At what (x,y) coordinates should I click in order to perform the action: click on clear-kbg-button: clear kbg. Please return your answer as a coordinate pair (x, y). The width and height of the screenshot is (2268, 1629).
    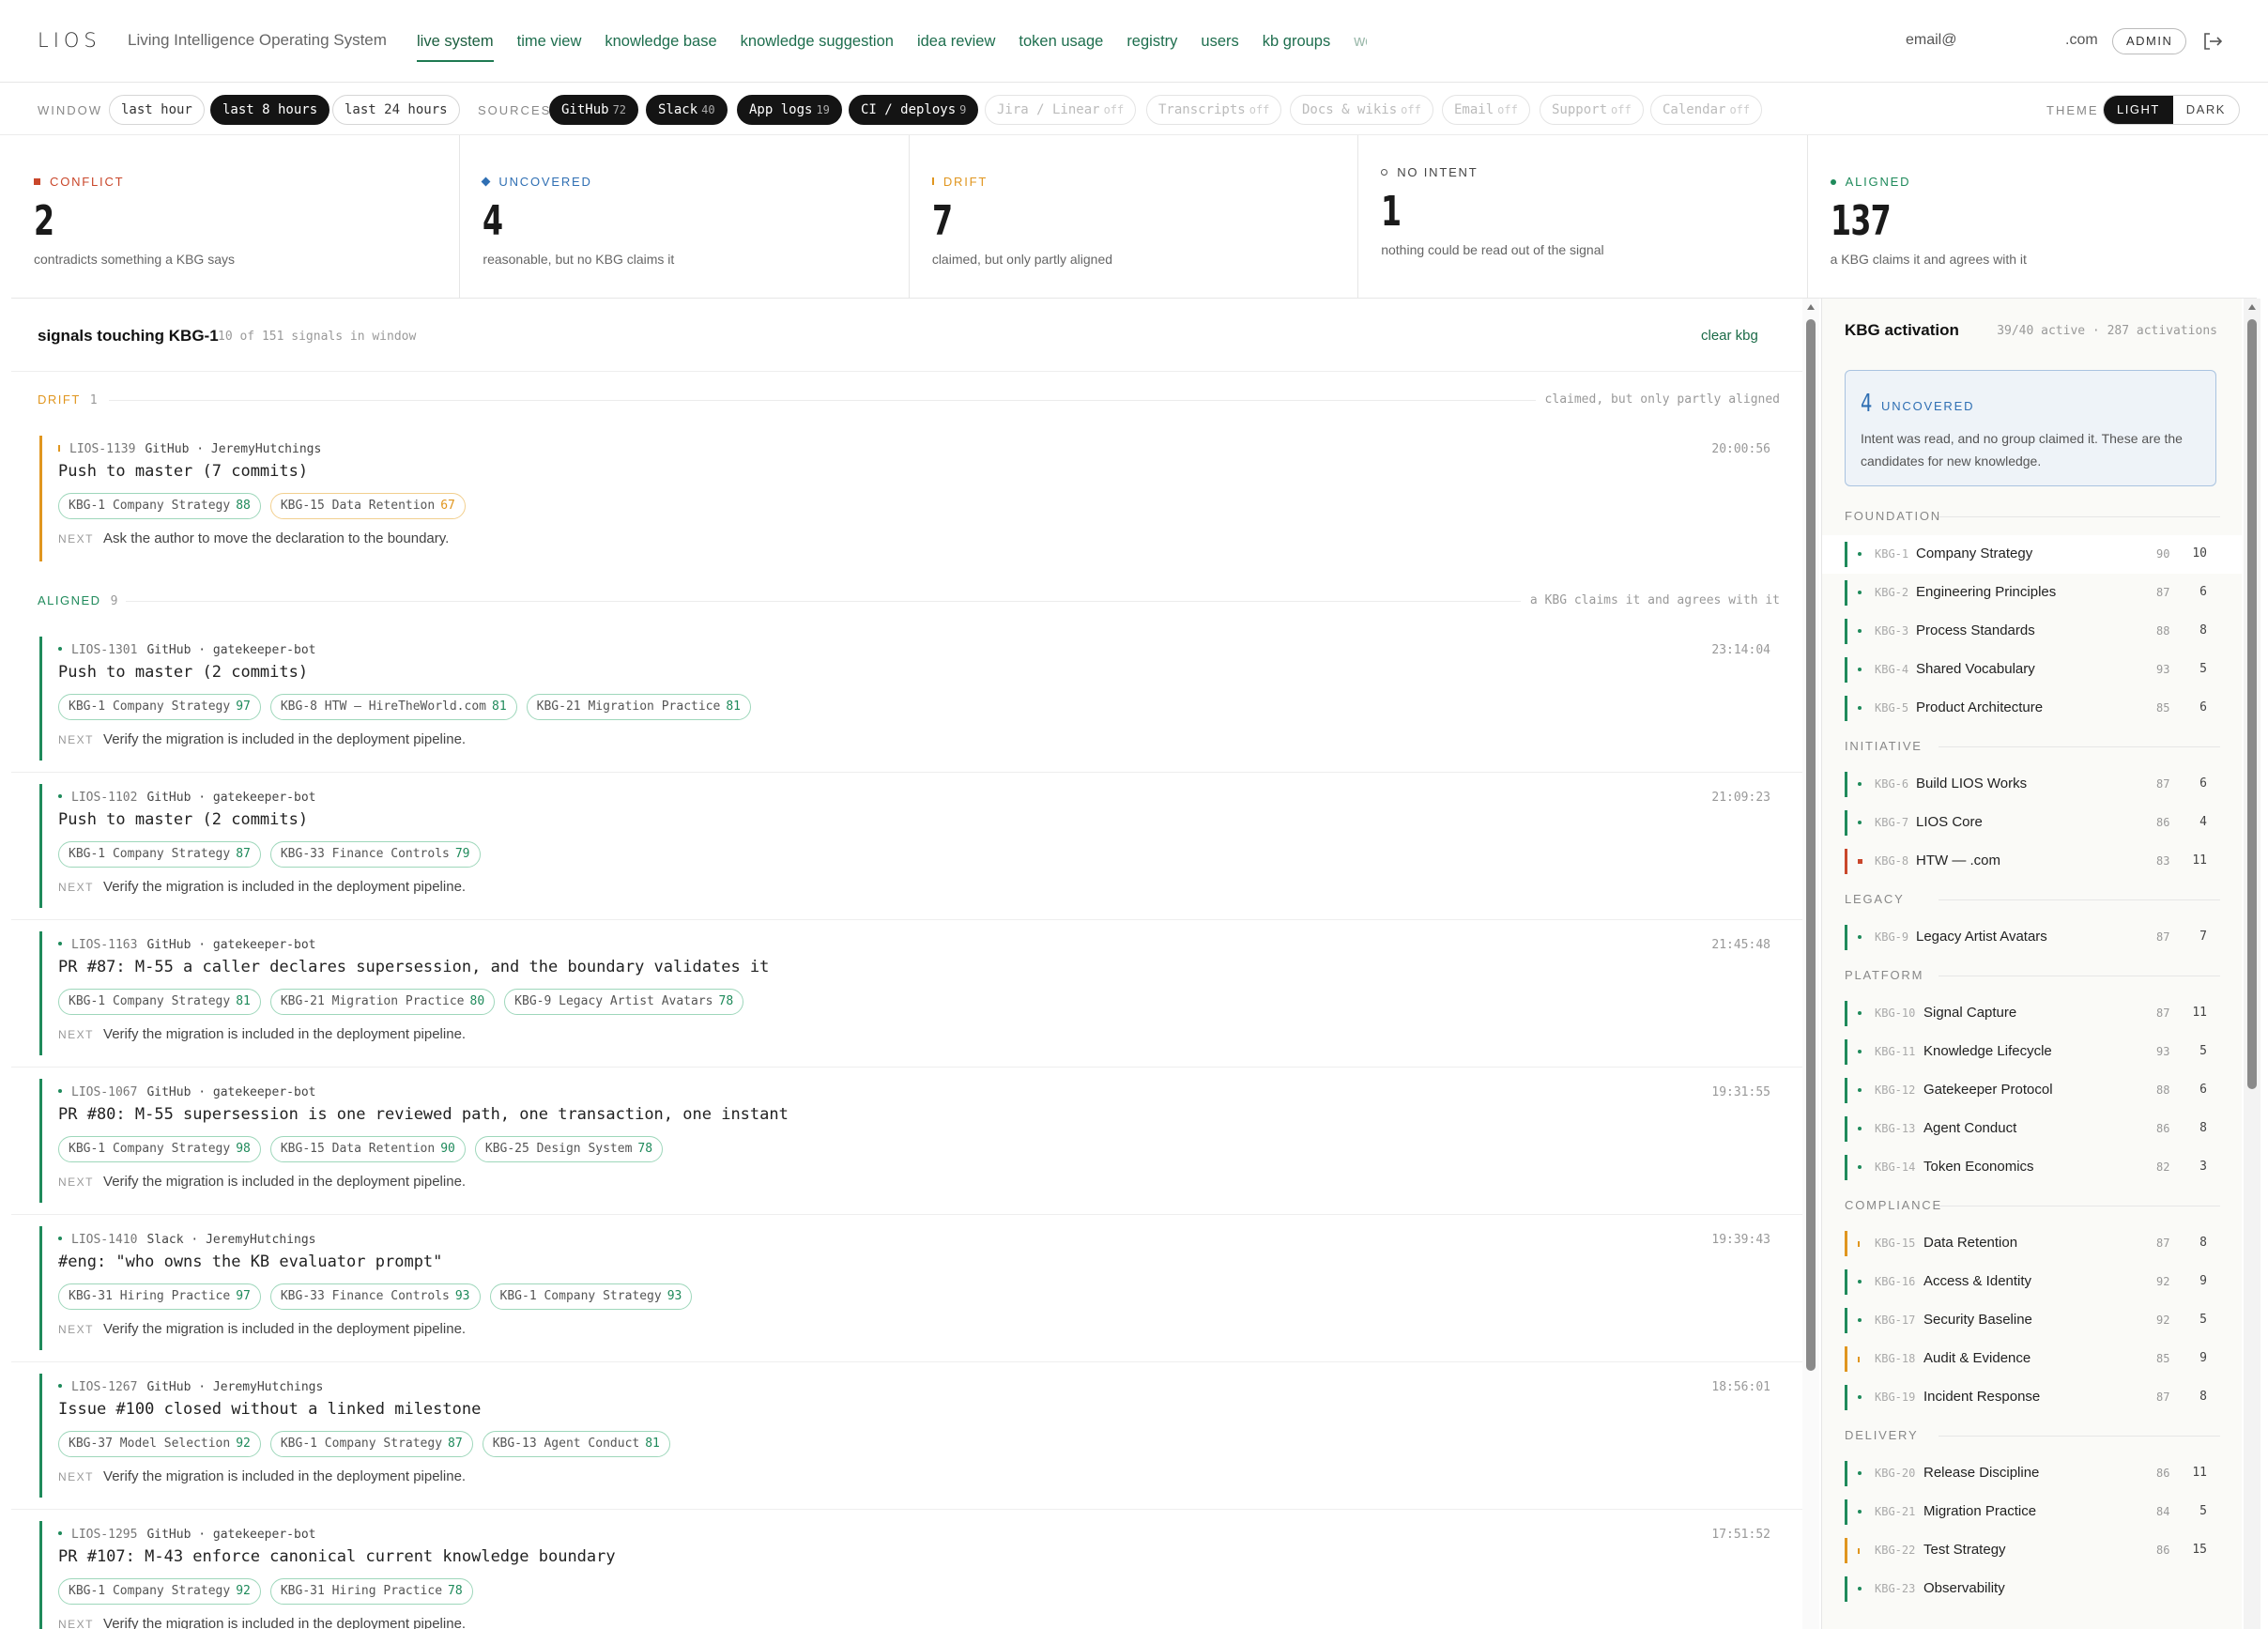
    Looking at the image, I should click on (1729, 336).